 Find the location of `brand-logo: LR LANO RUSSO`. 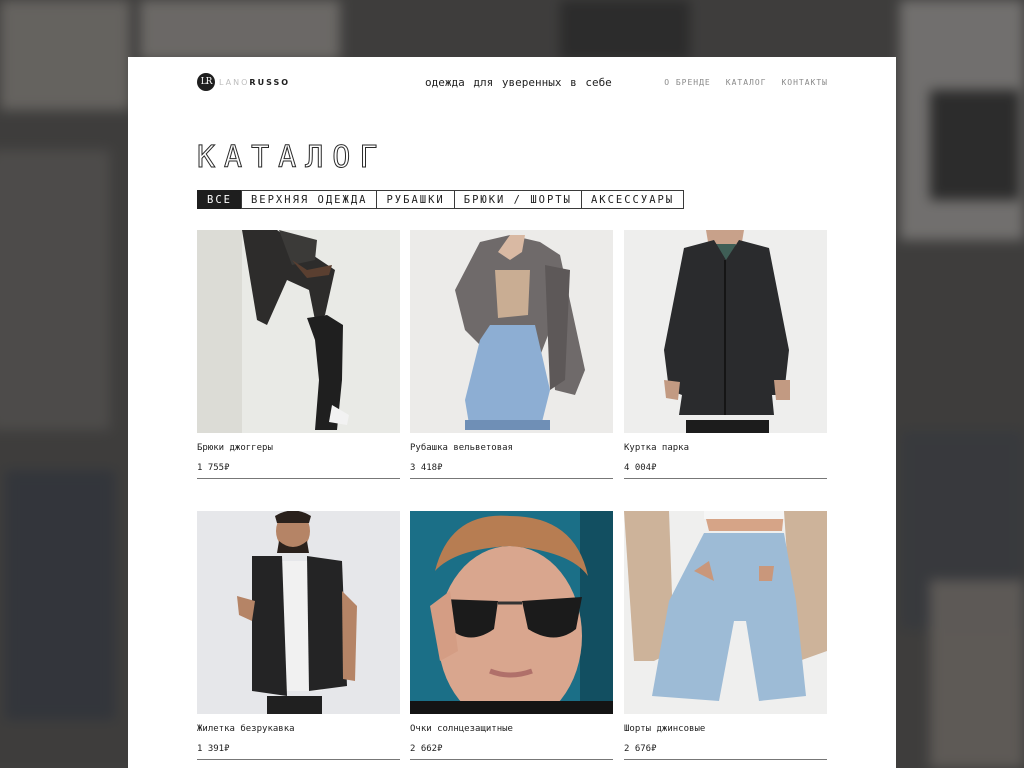

brand-logo: LR LANO RUSSO is located at coordinates (243, 82).